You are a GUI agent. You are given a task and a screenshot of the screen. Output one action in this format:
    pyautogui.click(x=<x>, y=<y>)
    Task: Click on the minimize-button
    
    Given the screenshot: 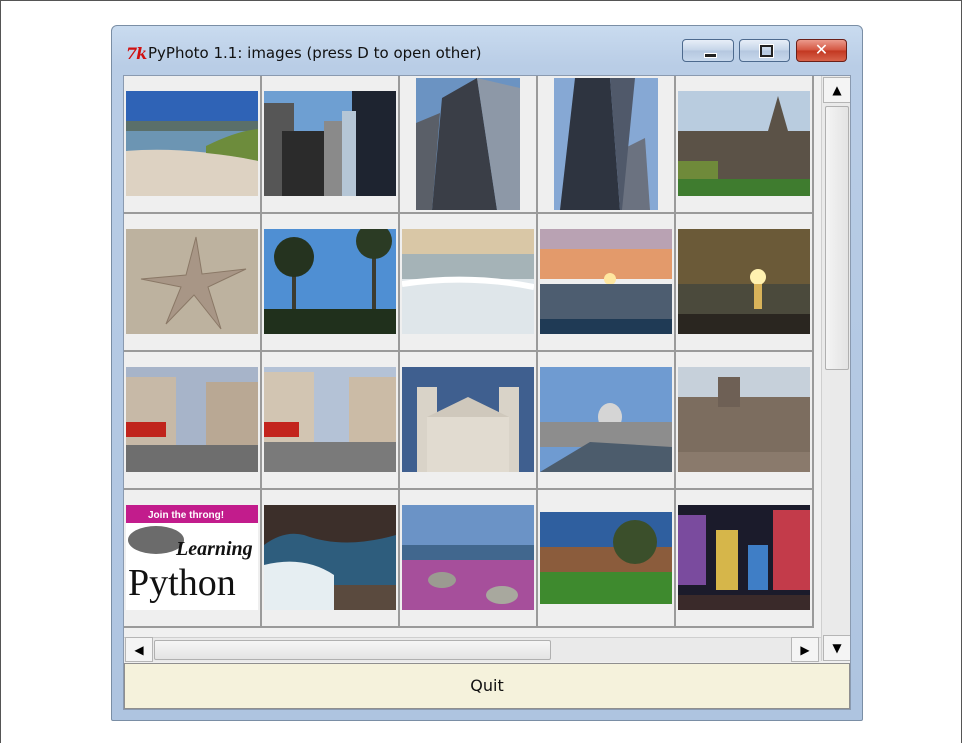 What is the action you would take?
    pyautogui.click(x=708, y=50)
    